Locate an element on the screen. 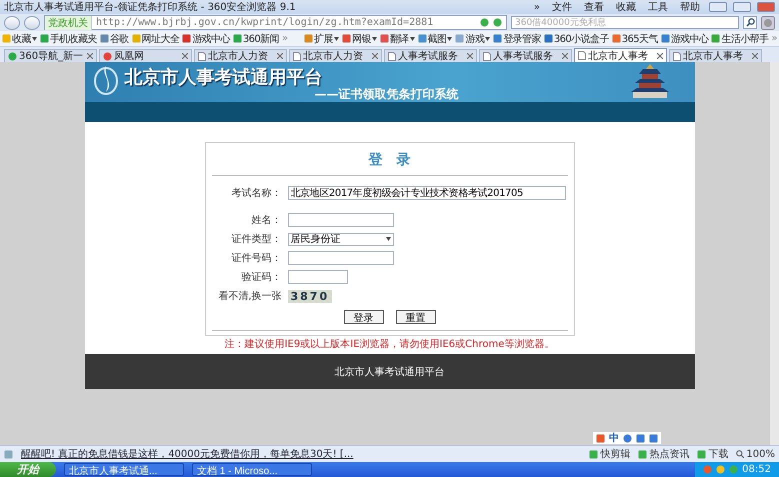 This screenshot has width=779, height=477. captcha-image: 3870 is located at coordinates (310, 296).